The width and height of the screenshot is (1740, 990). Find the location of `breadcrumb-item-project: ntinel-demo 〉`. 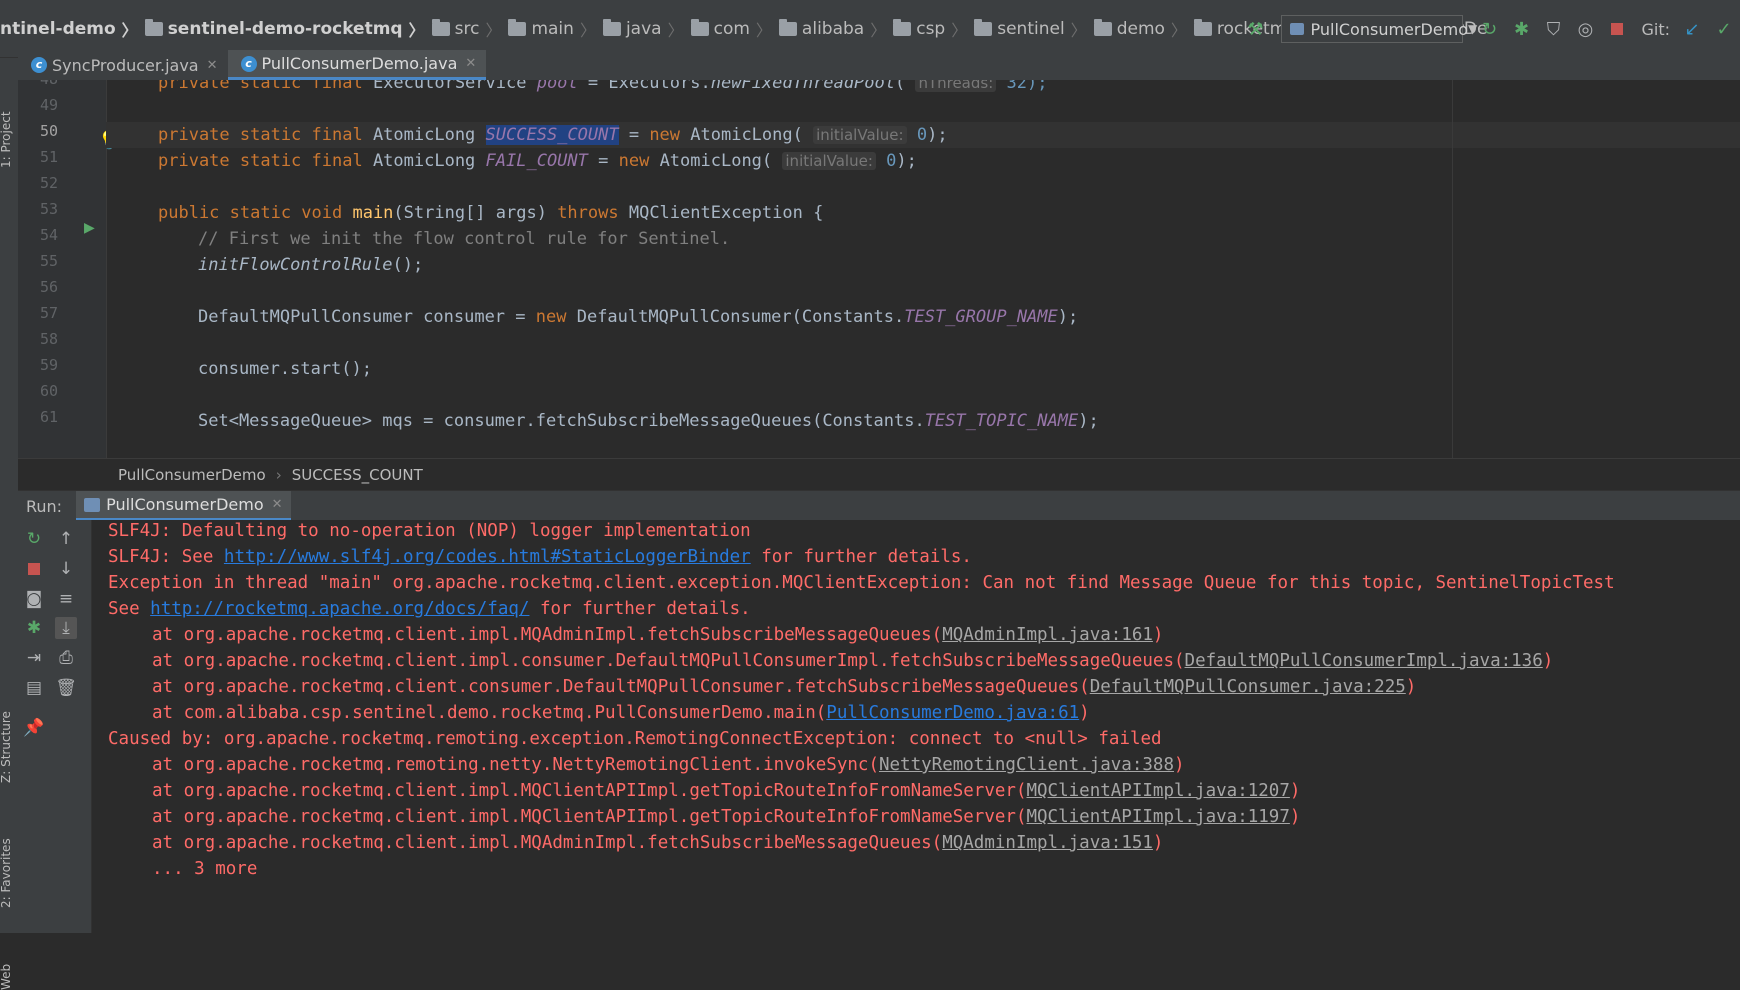

breadcrumb-item-project: ntinel-demo 〉 is located at coordinates (71, 29).